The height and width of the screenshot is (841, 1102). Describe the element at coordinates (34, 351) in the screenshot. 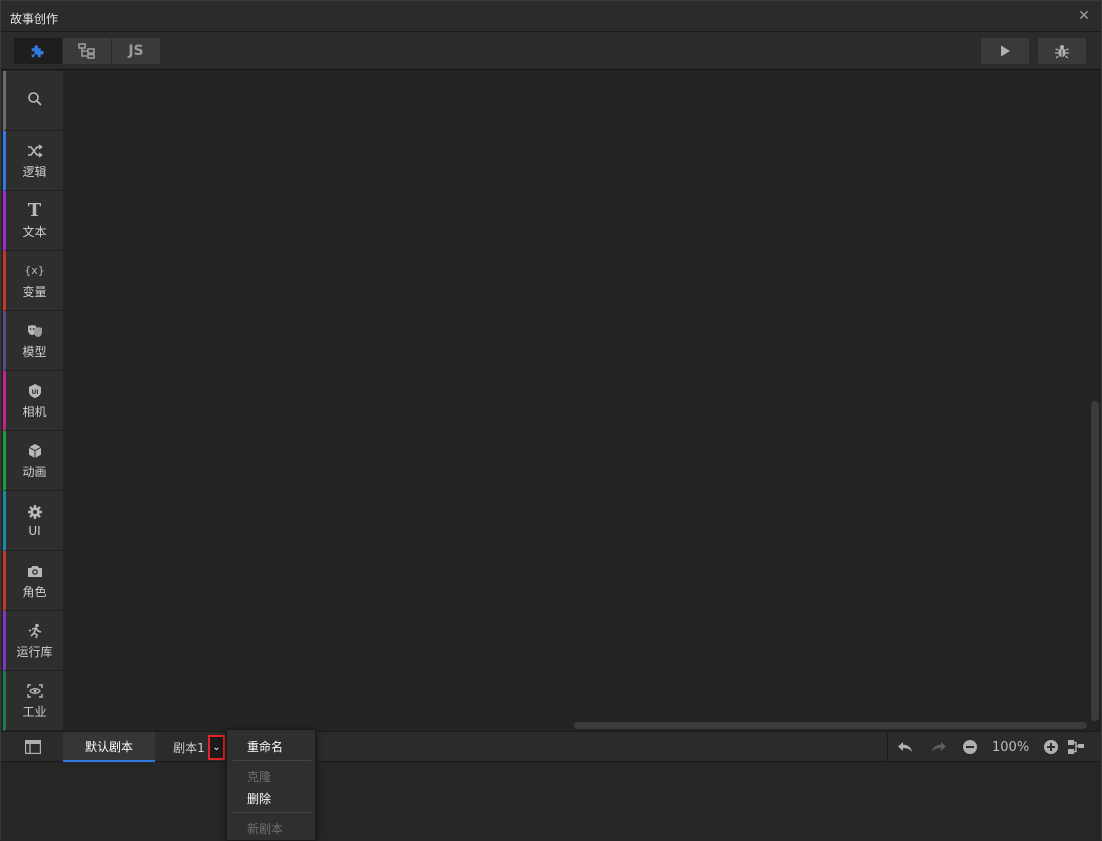

I see `sidebar-item-label: 模型` at that location.